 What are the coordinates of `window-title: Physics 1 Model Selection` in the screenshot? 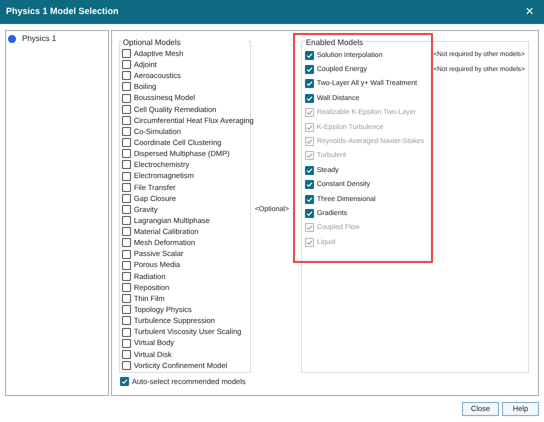 It's located at (62, 11).